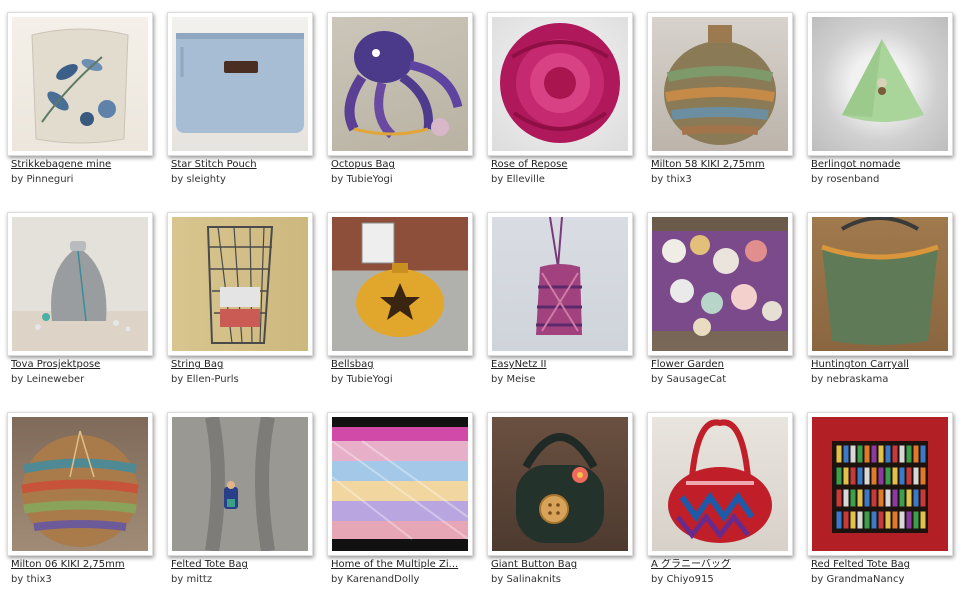 The width and height of the screenshot is (974, 609). What do you see at coordinates (565, 365) in the screenshot?
I see `project-title-link: EasyNetz II` at bounding box center [565, 365].